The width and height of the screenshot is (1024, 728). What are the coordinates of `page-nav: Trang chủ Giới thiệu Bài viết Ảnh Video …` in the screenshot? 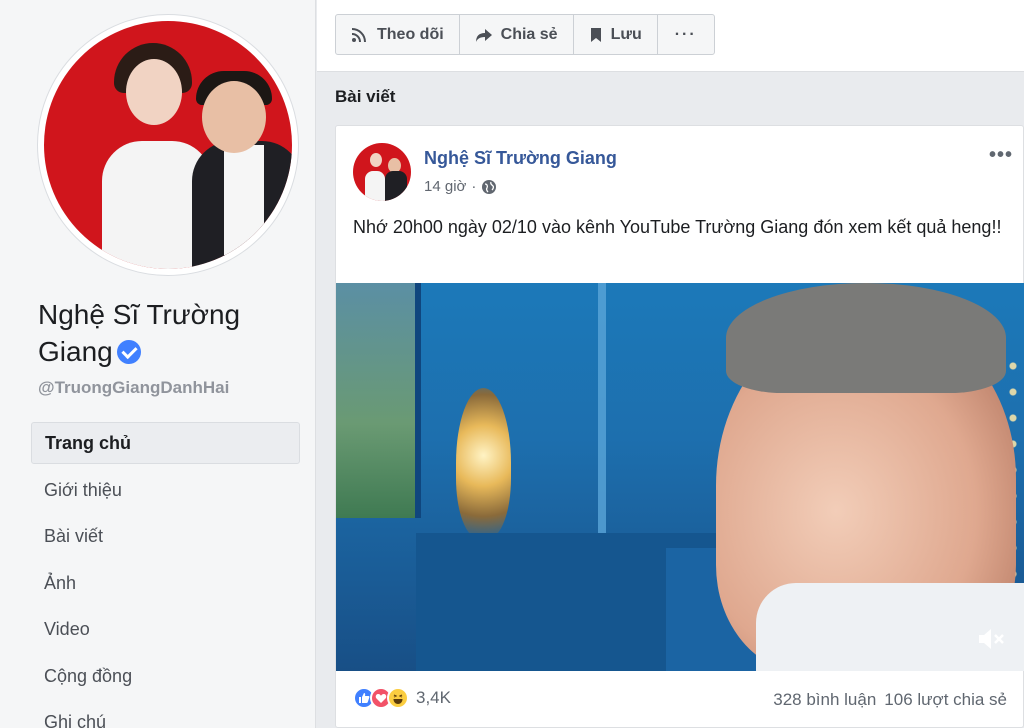 It's located at (165, 575).